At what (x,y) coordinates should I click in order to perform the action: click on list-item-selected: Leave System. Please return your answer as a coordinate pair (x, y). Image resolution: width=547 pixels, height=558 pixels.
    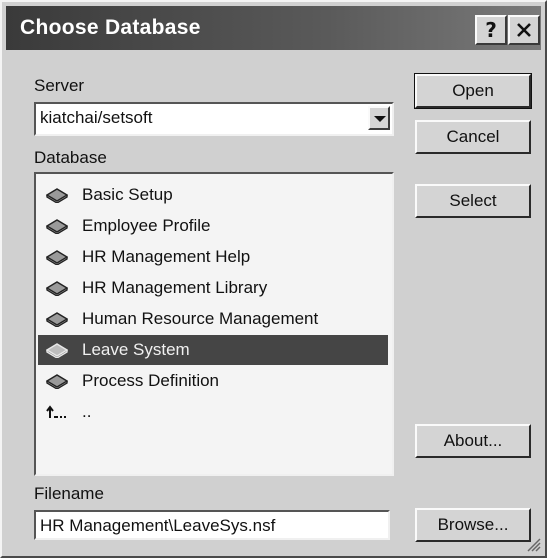
    Looking at the image, I should click on (213, 350).